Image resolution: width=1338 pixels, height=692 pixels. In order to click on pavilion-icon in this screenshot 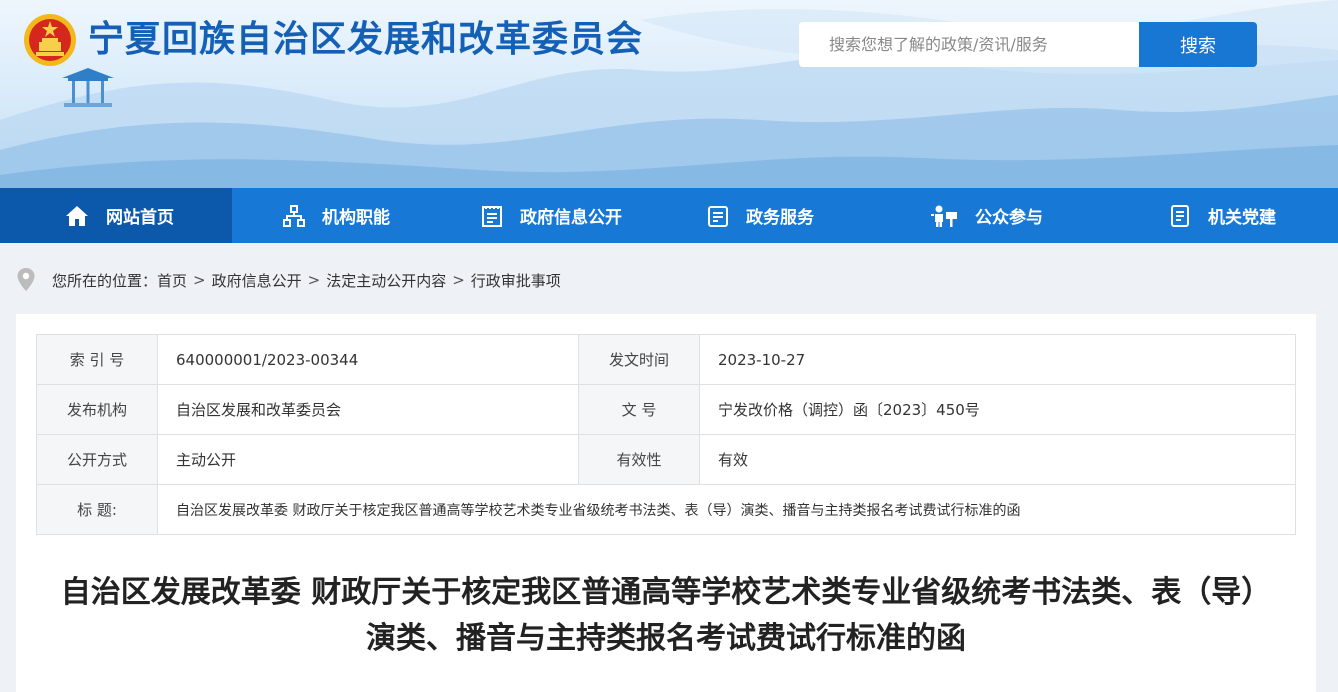, I will do `click(88, 87)`.